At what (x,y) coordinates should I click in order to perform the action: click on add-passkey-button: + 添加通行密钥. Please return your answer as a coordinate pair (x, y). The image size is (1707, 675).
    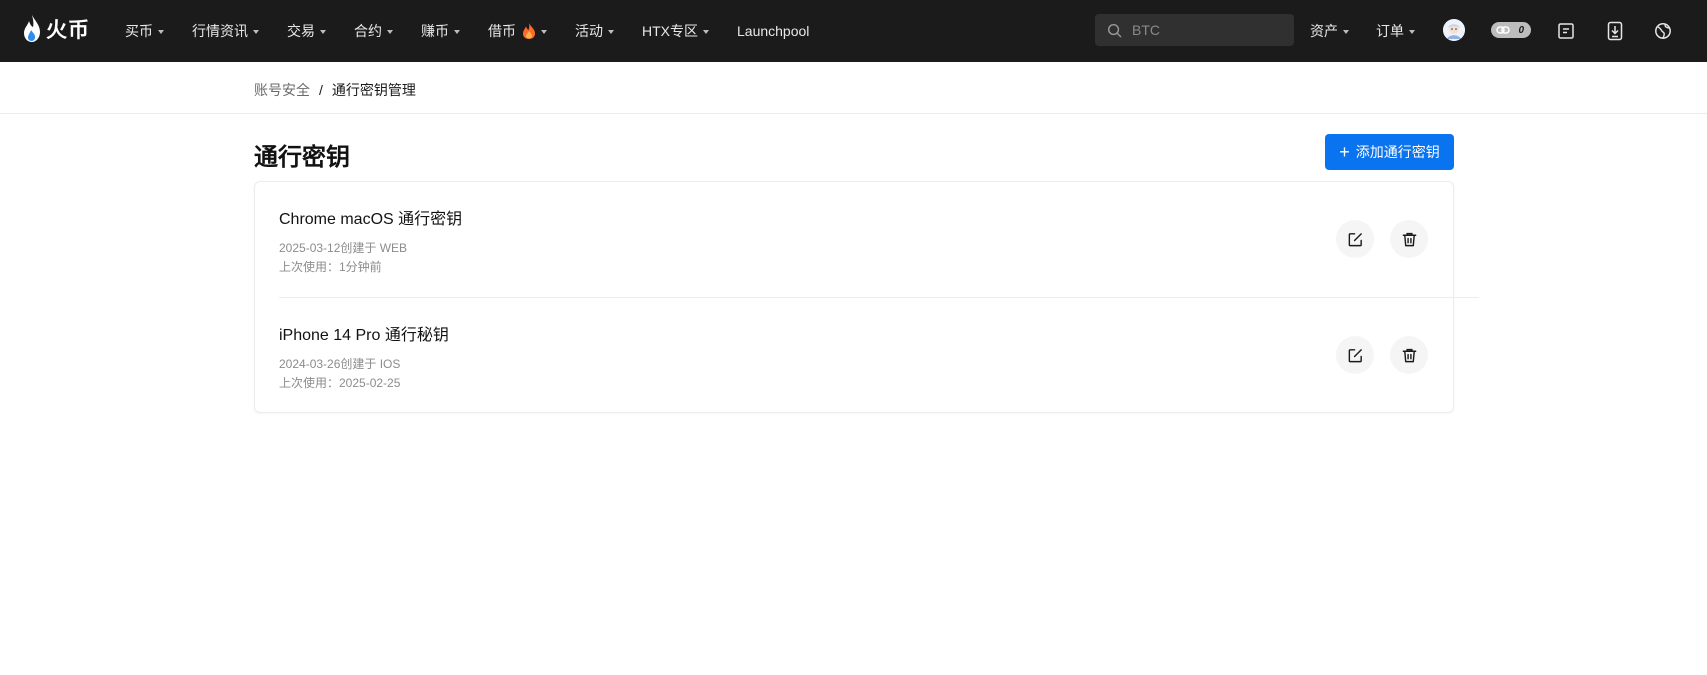
    Looking at the image, I should click on (1389, 152).